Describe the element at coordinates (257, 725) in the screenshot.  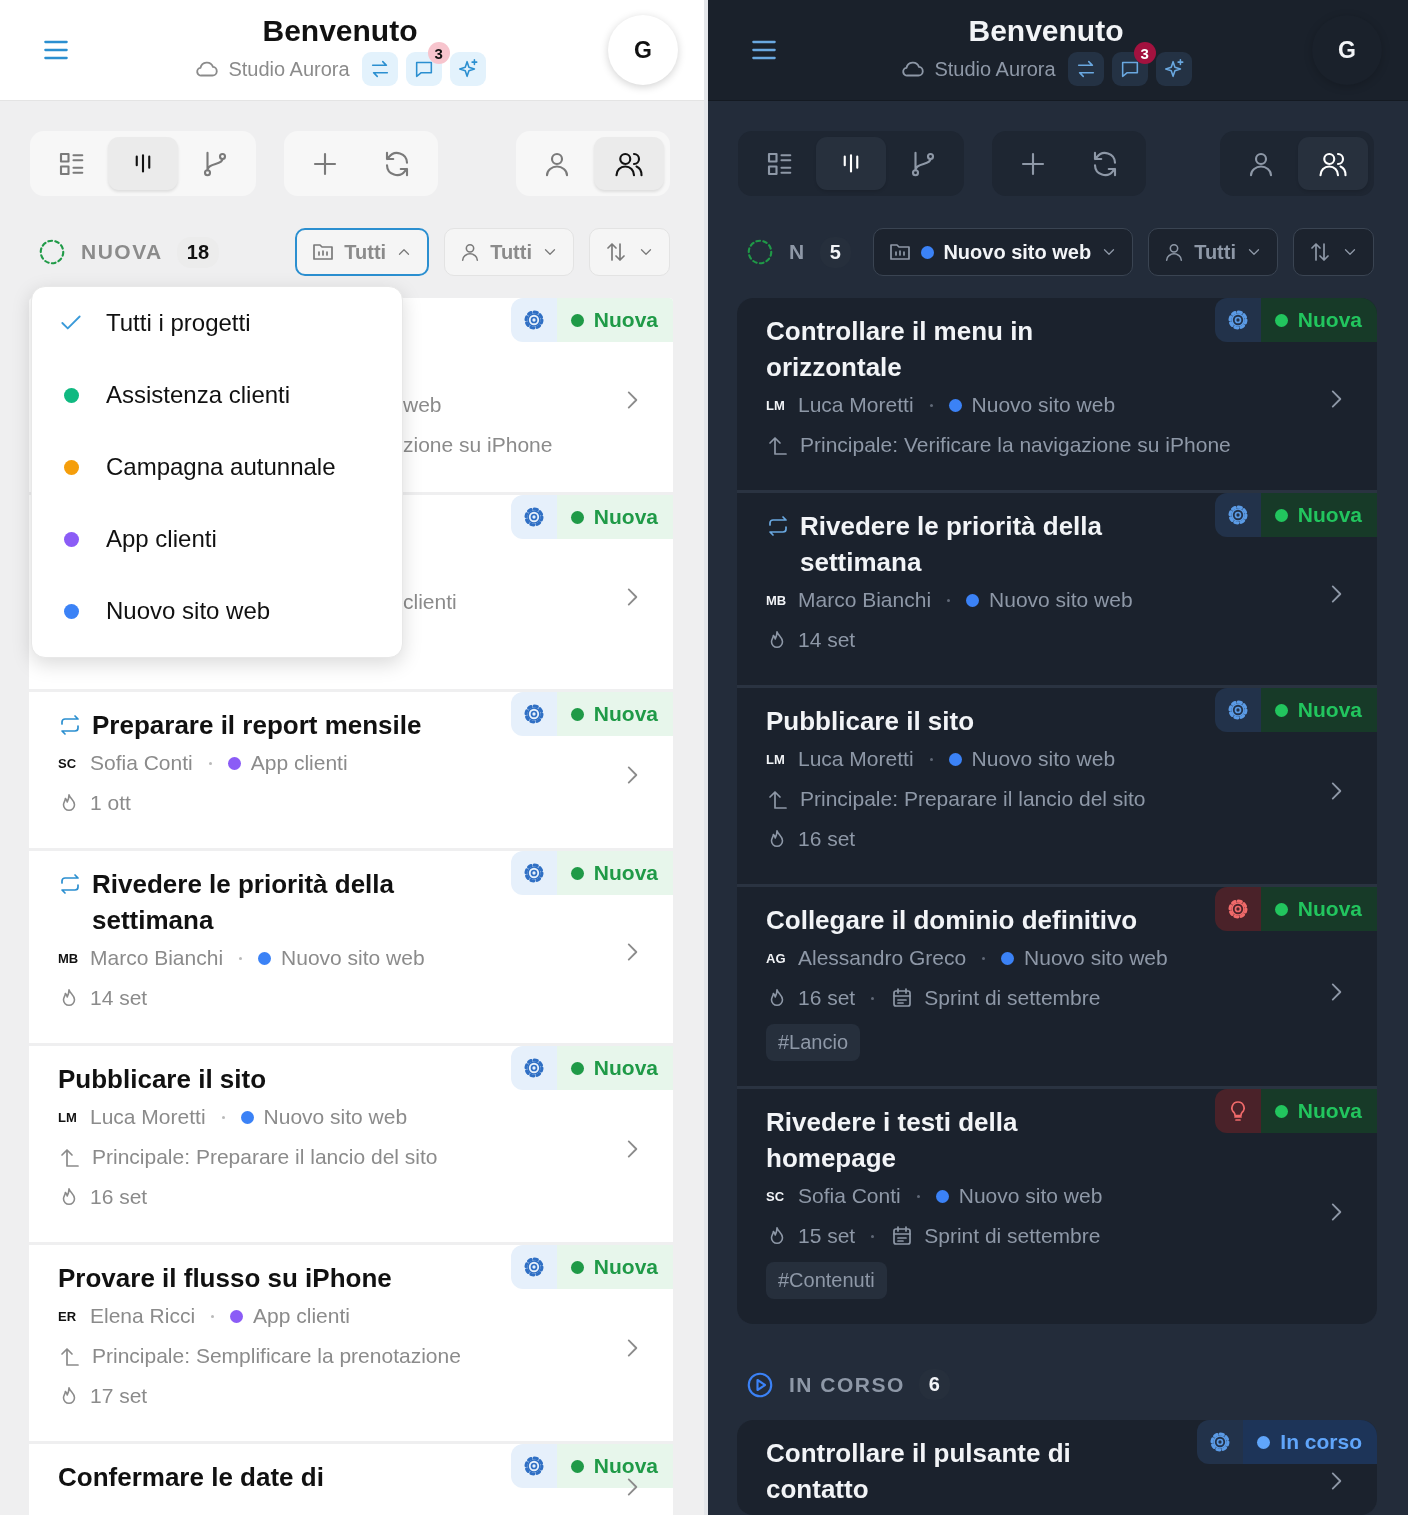
I see `card-title: Preparare il report mensile` at that location.